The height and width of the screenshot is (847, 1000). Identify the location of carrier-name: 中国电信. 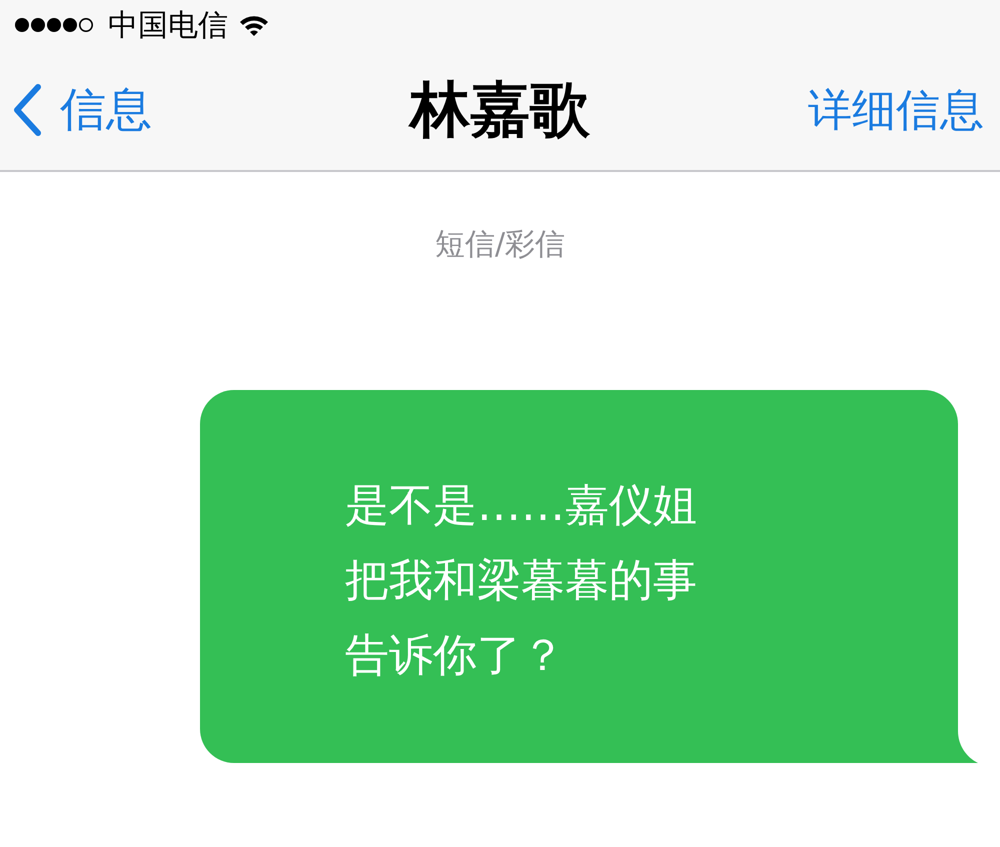
(168, 25).